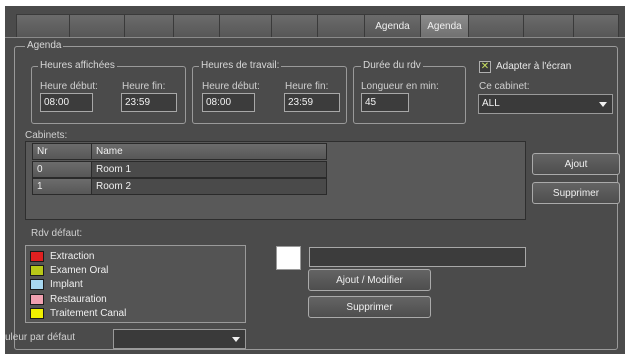 Image resolution: width=629 pixels, height=358 pixels. Describe the element at coordinates (444, 26) in the screenshot. I see `tab-agenda: Agenda` at that location.